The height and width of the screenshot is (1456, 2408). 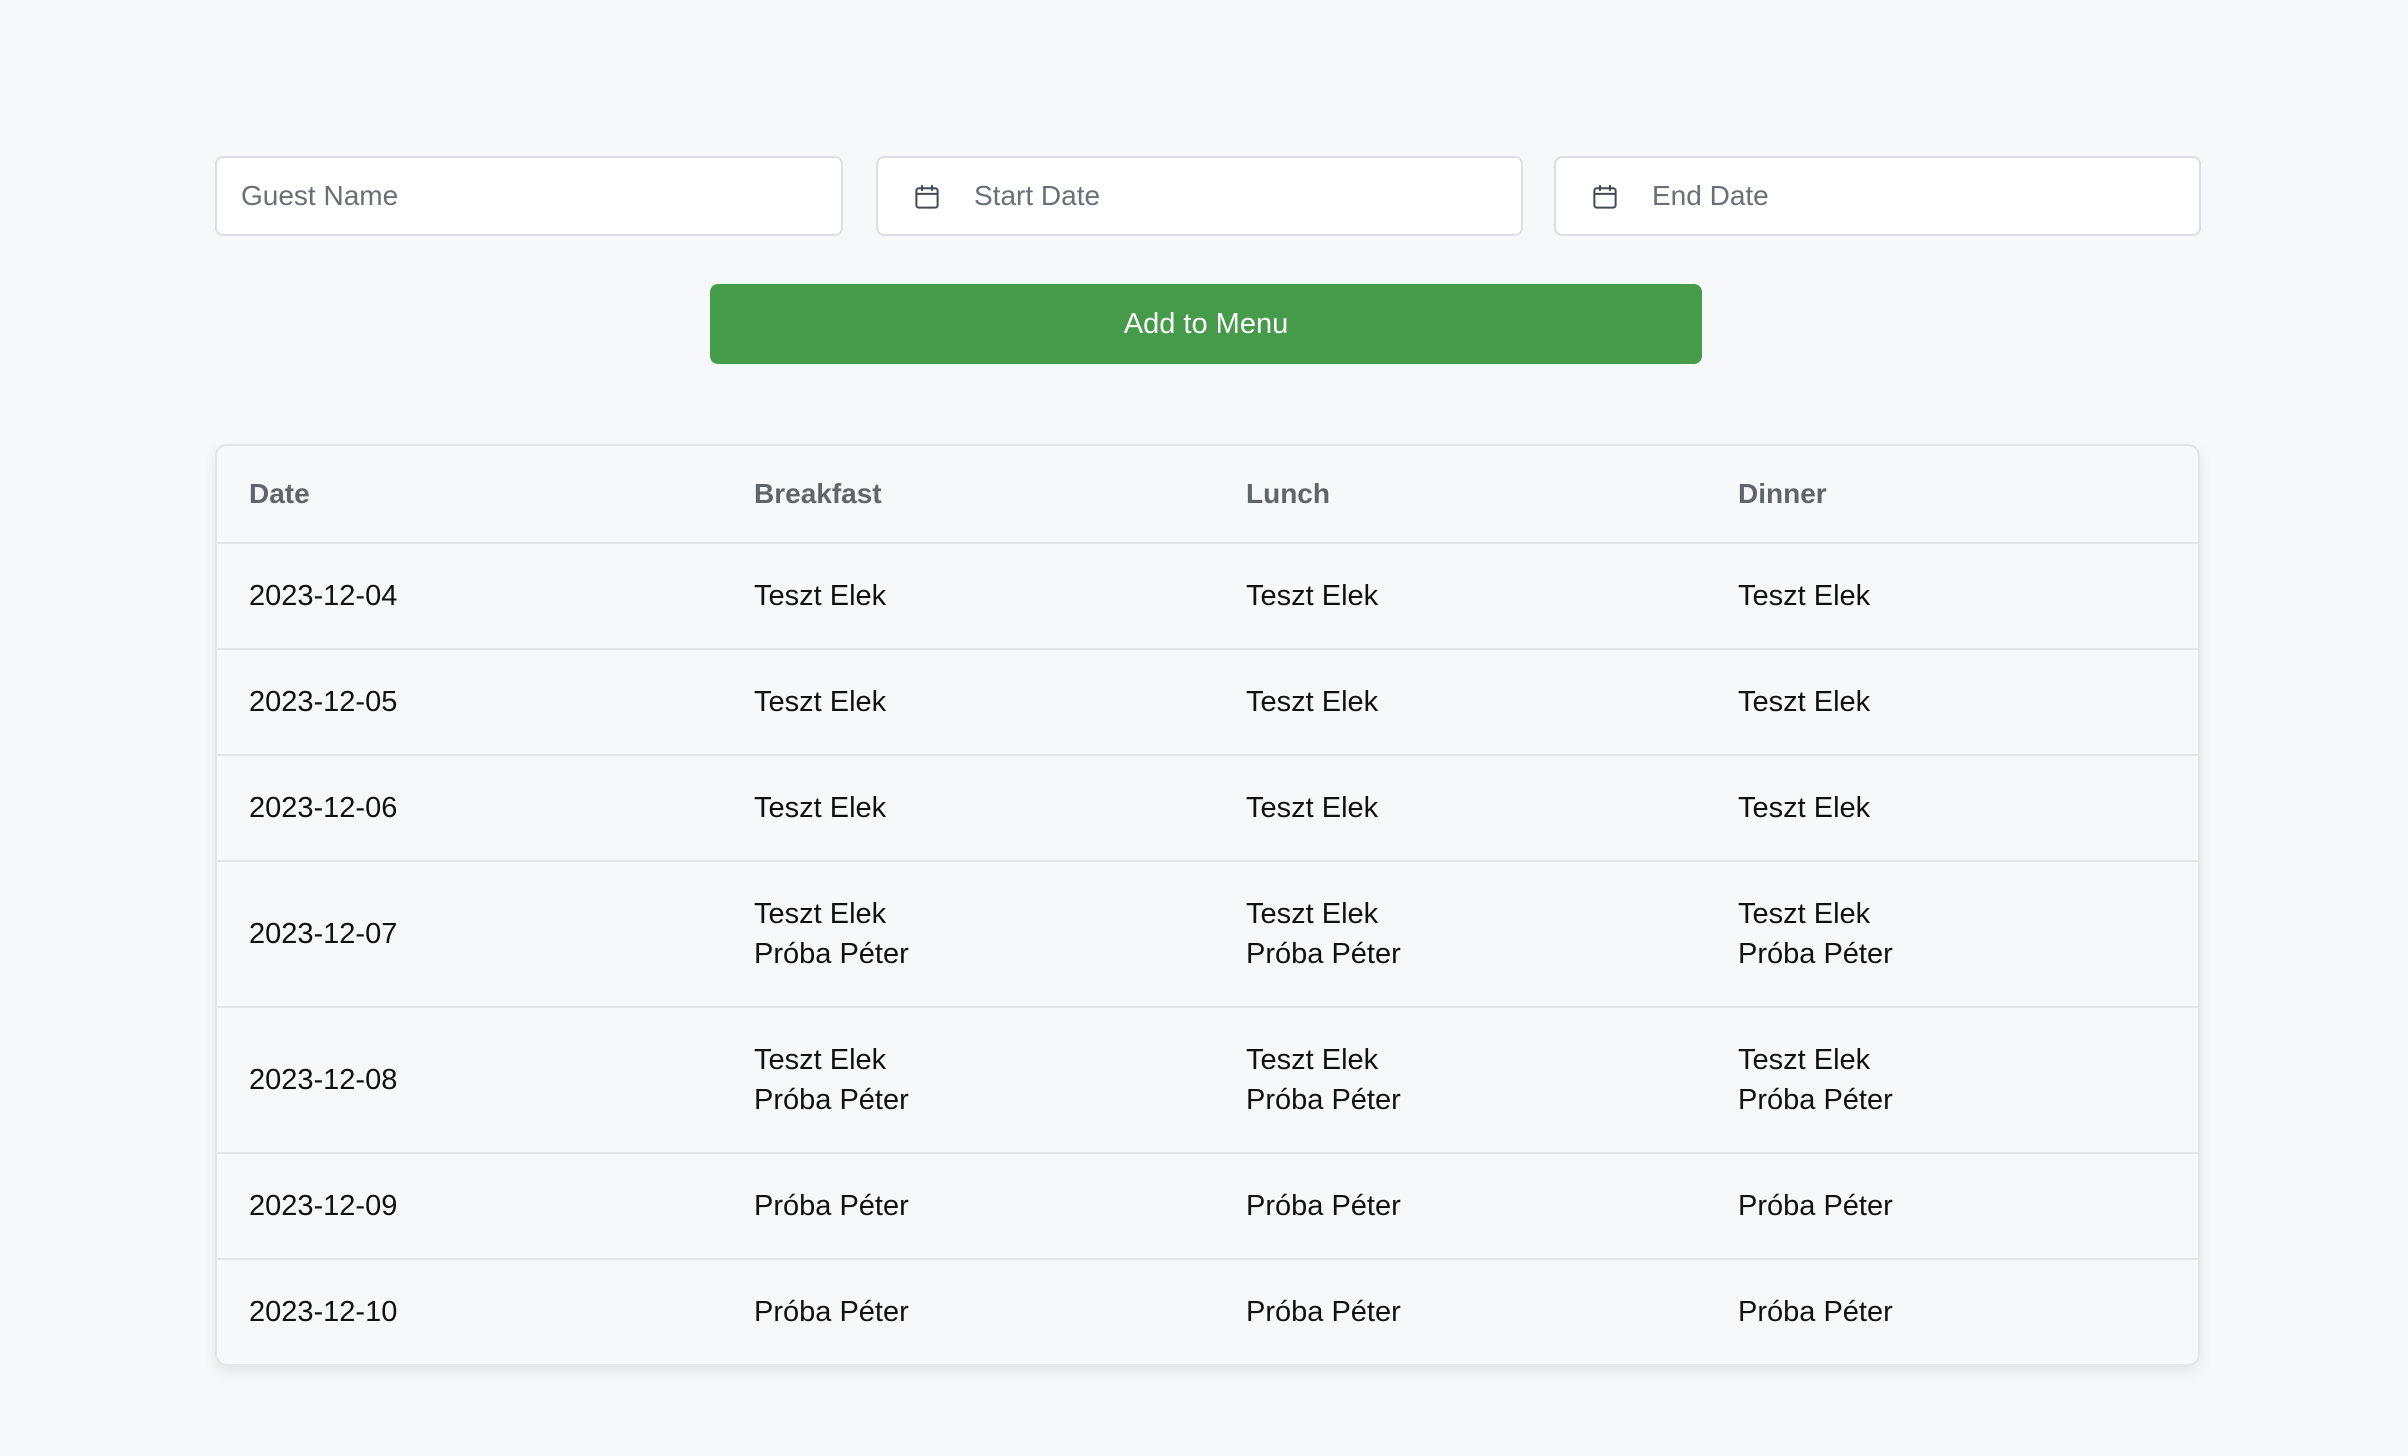 I want to click on cell-date: 2023-12-04, so click(x=469, y=596).